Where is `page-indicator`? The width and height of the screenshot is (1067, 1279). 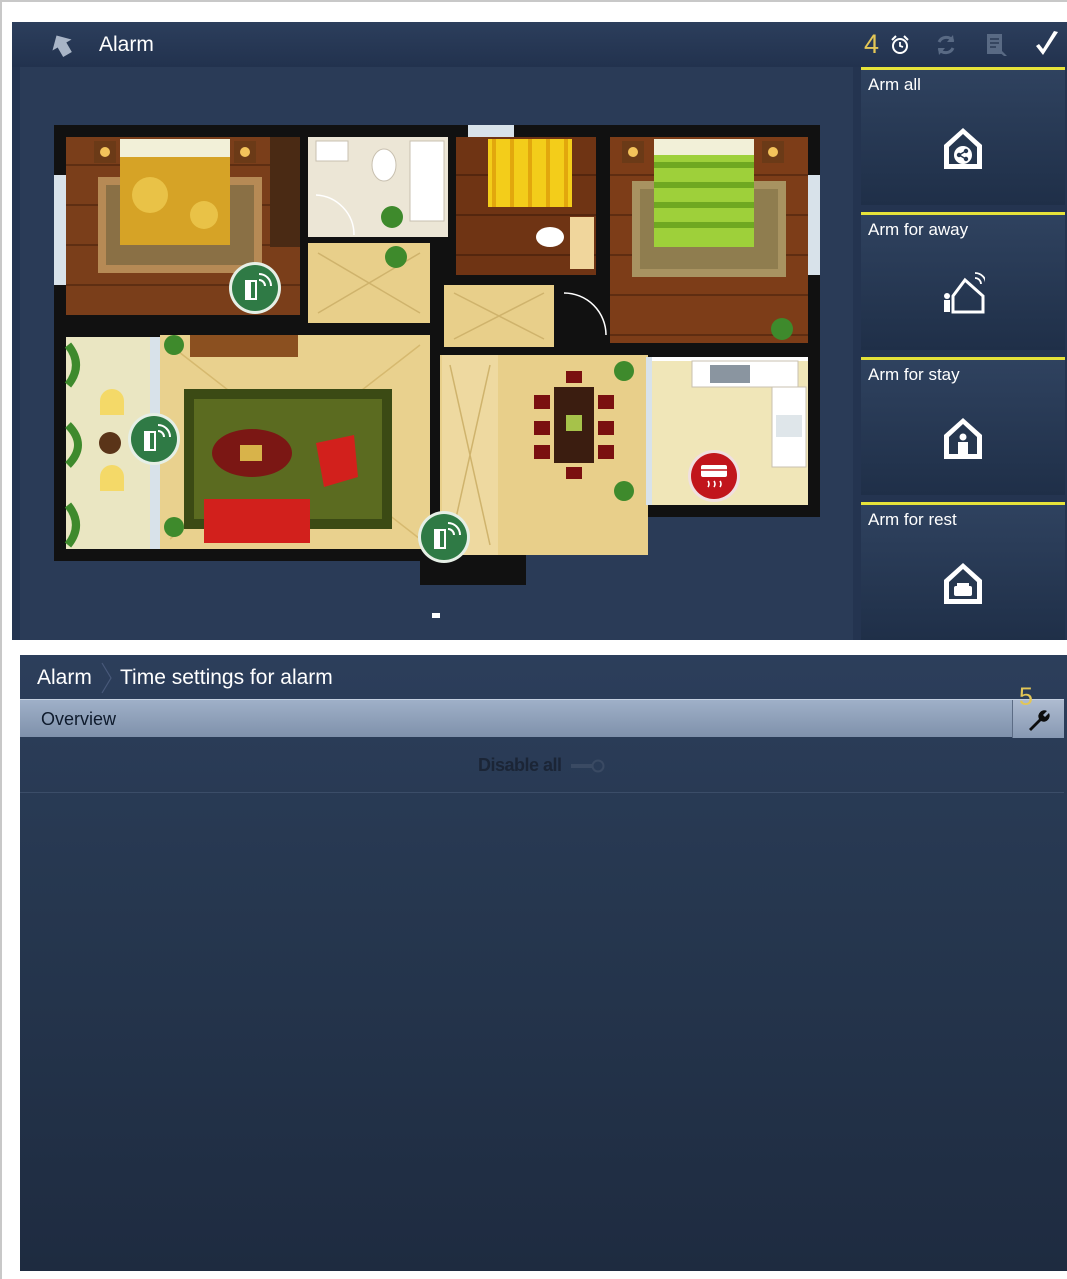 page-indicator is located at coordinates (436, 615).